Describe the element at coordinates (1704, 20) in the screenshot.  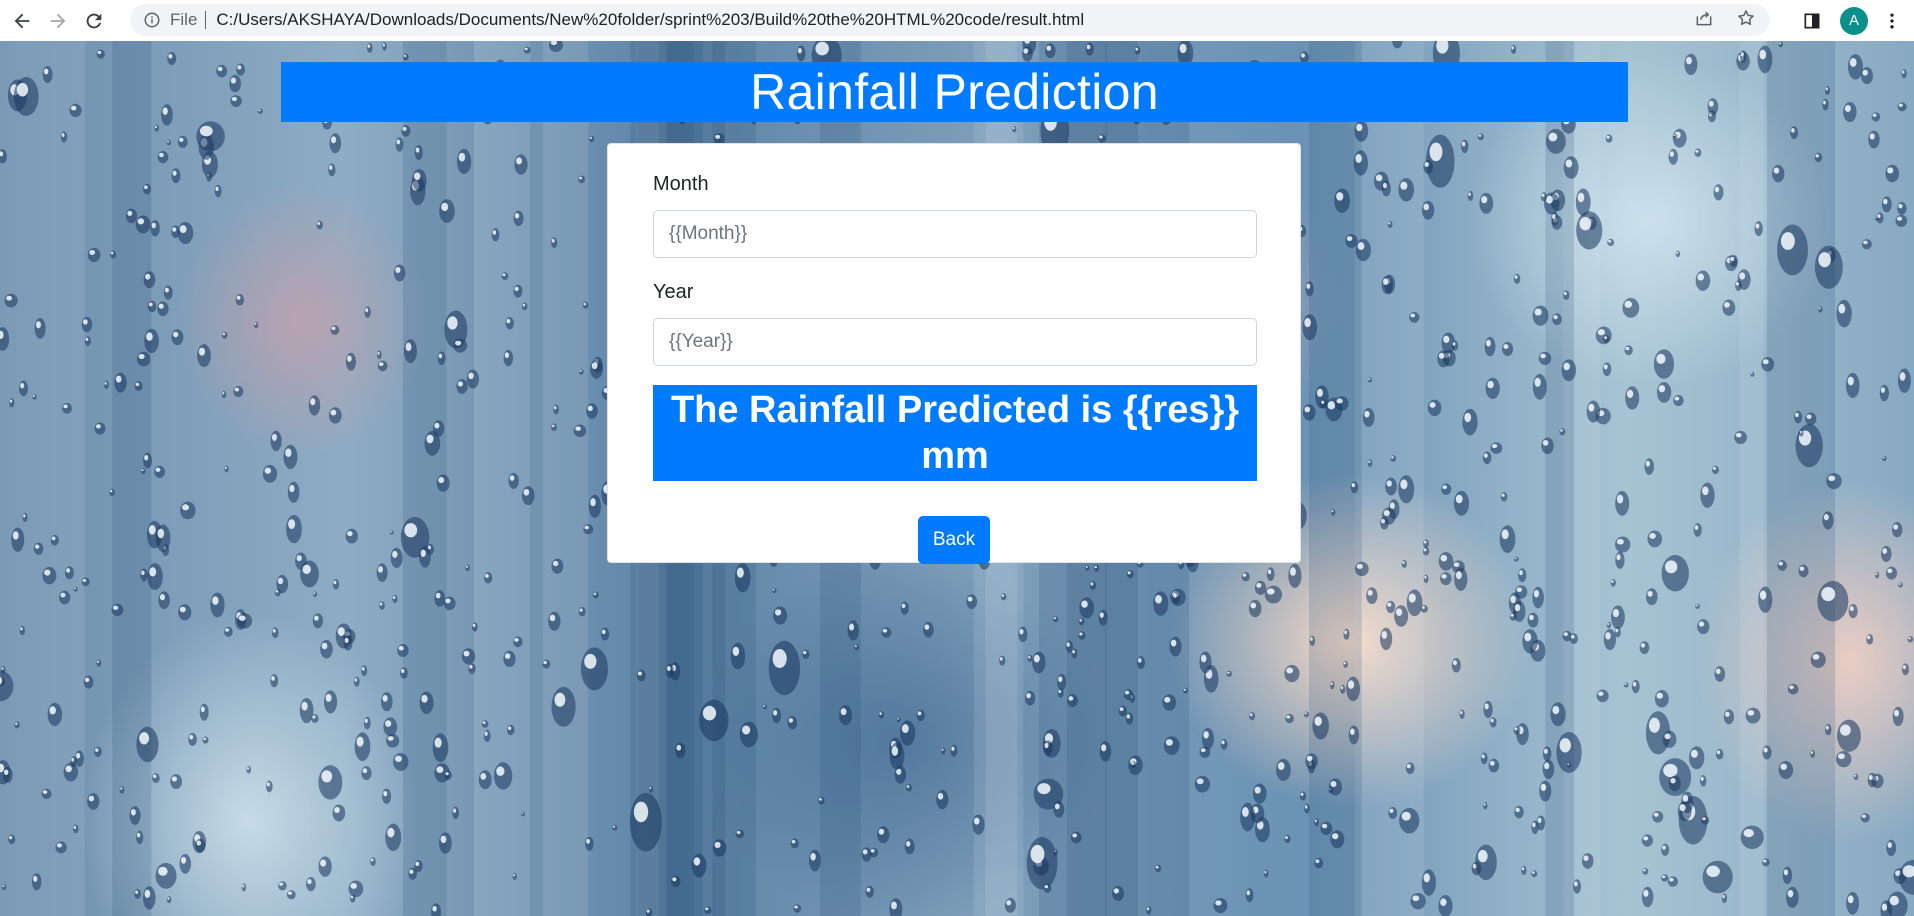
I see `share-icon` at that location.